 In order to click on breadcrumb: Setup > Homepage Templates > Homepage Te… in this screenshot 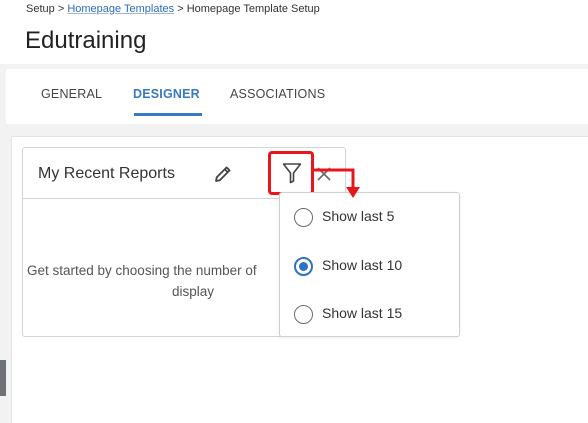, I will do `click(173, 9)`.